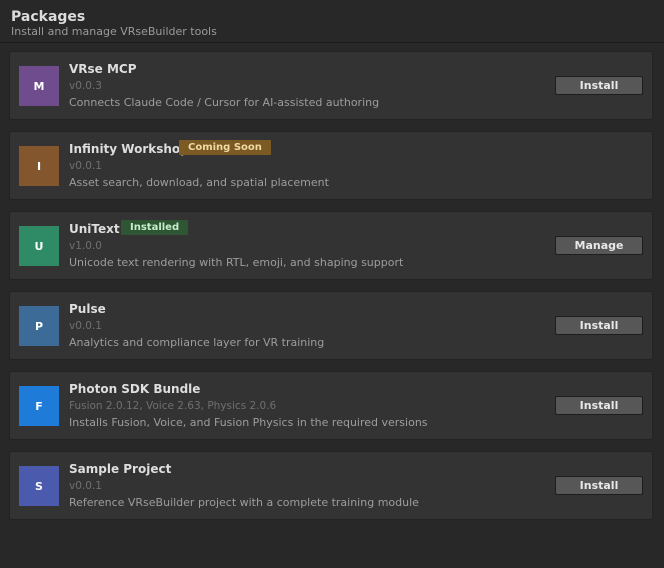 This screenshot has height=568, width=664. Describe the element at coordinates (39, 86) in the screenshot. I see `package-letter-icon: M` at that location.